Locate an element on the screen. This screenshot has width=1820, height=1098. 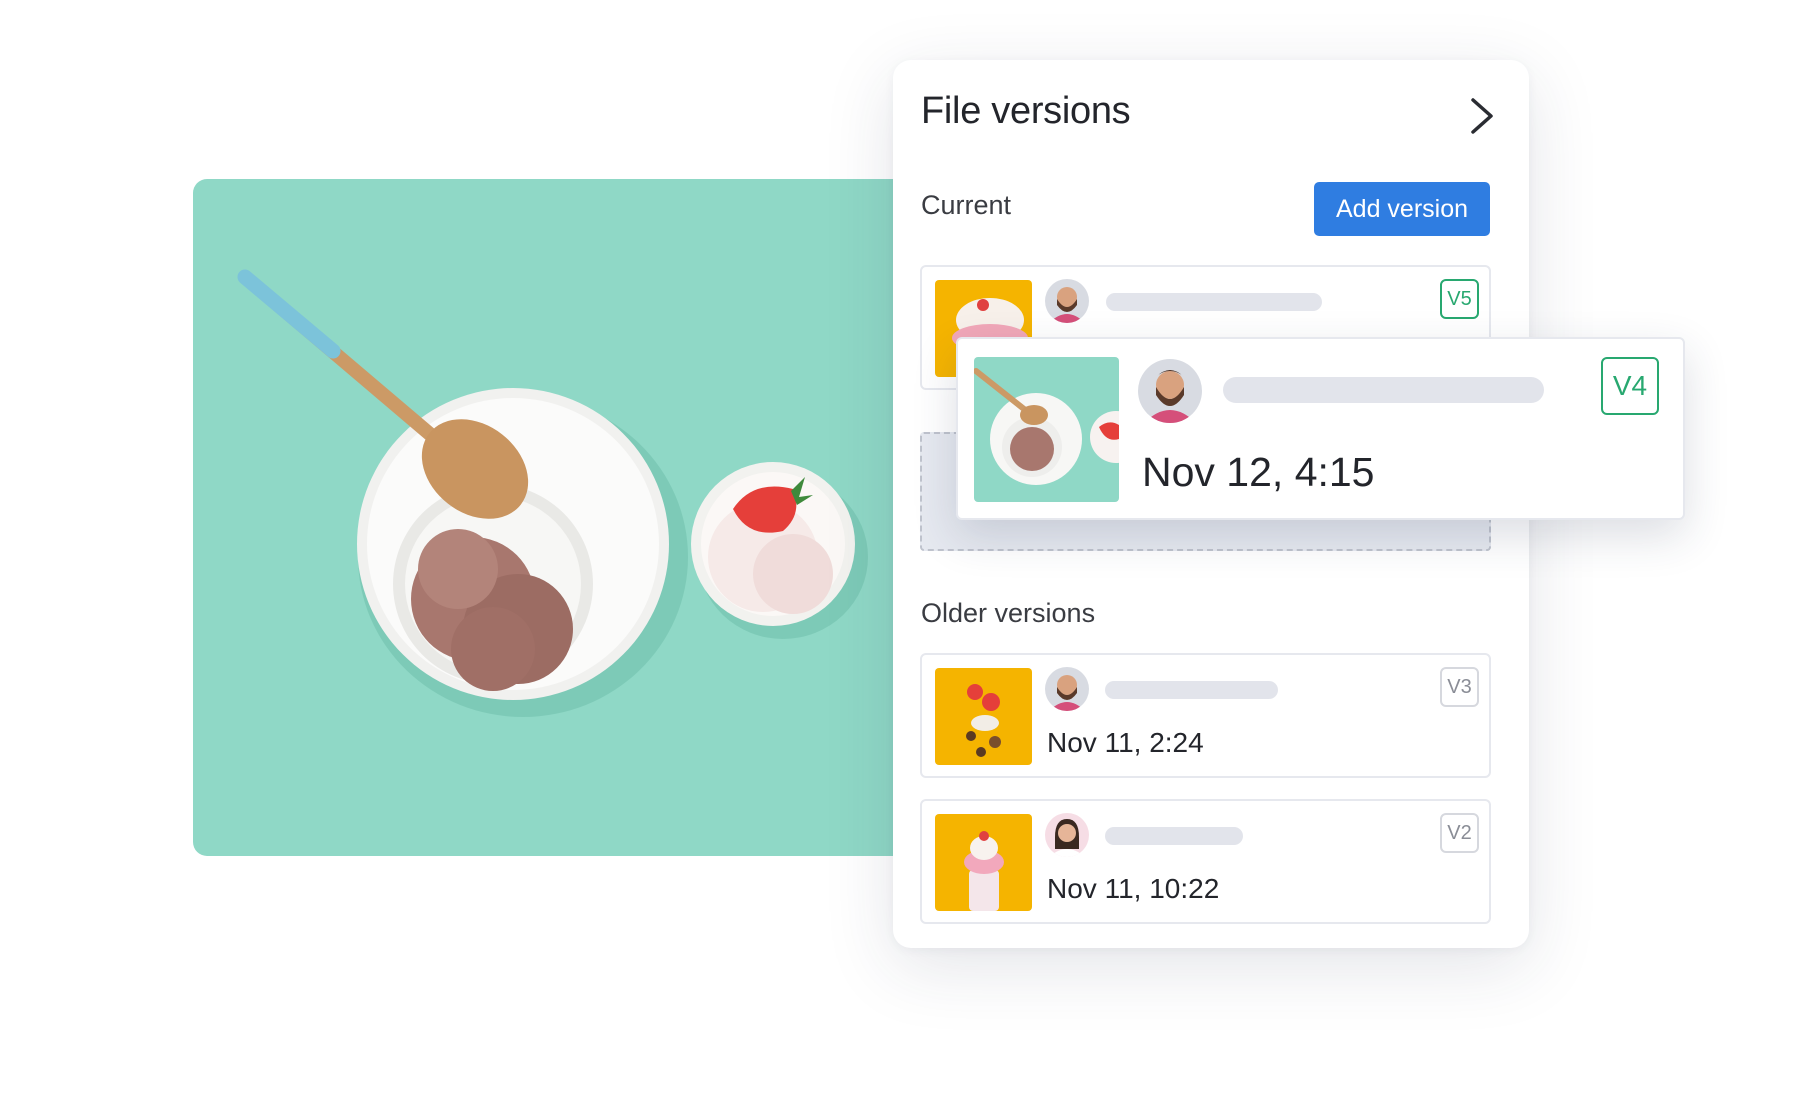
version-badge: V2 is located at coordinates (1459, 833).